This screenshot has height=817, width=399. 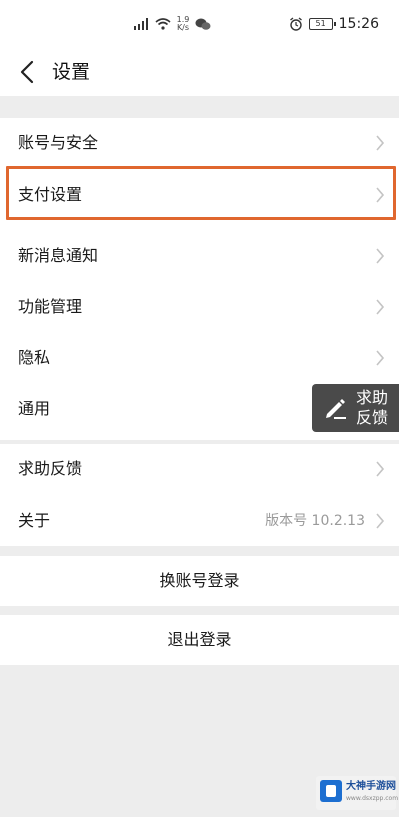 I want to click on logout-button: 退出登录, so click(x=199, y=640).